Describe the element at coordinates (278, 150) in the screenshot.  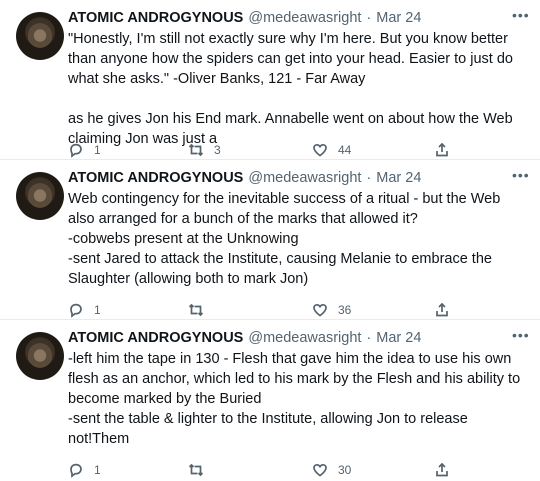
I see `action-bar: 1 3 44` at that location.